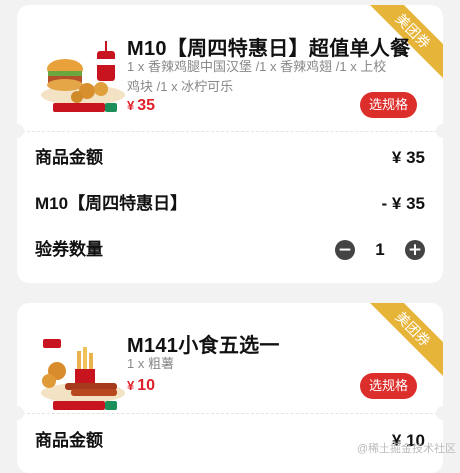 The width and height of the screenshot is (460, 473). Describe the element at coordinates (415, 250) in the screenshot. I see `plus-circle-icon: +` at that location.